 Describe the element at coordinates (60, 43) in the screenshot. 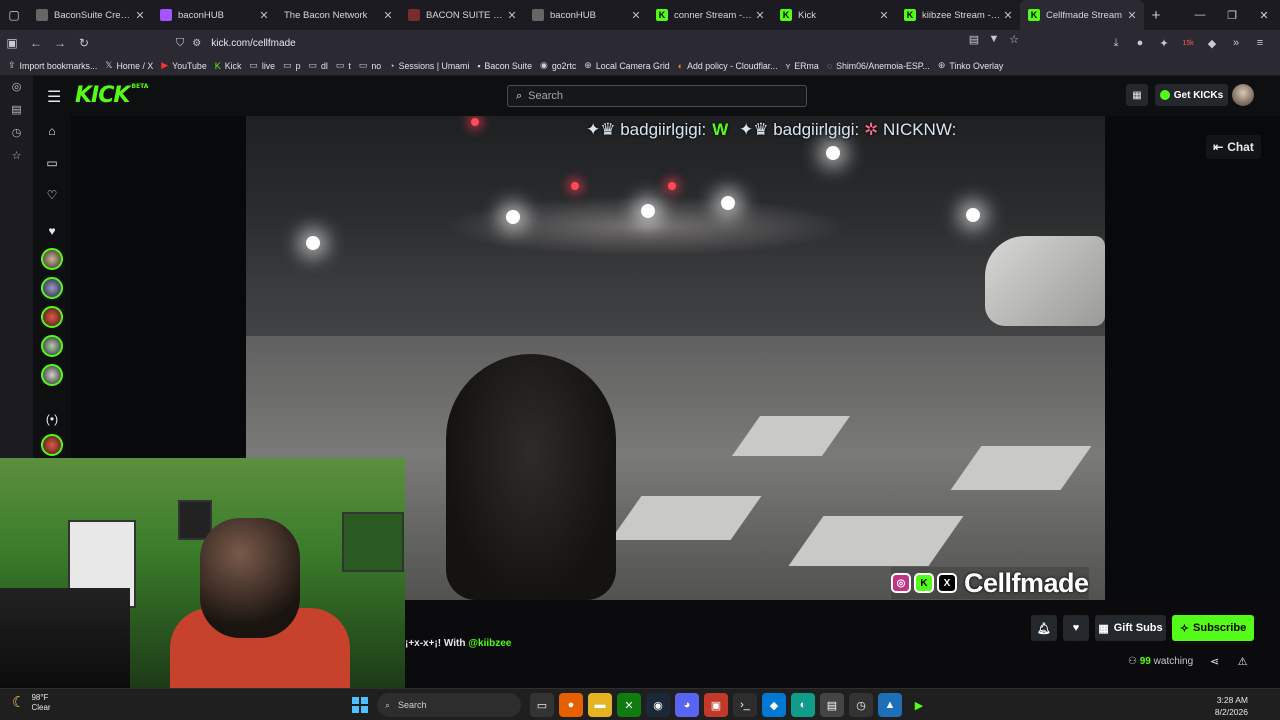

I see `forward-icon: →` at that location.